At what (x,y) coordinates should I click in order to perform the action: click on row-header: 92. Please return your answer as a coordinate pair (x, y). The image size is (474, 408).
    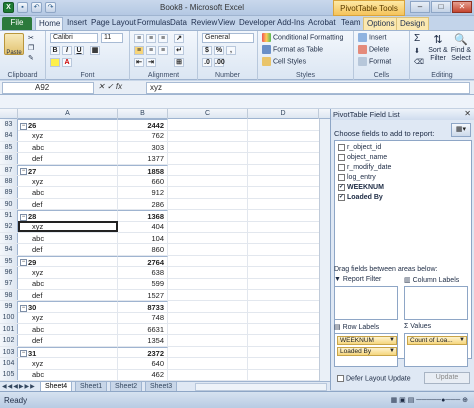
    Looking at the image, I should click on (9, 226).